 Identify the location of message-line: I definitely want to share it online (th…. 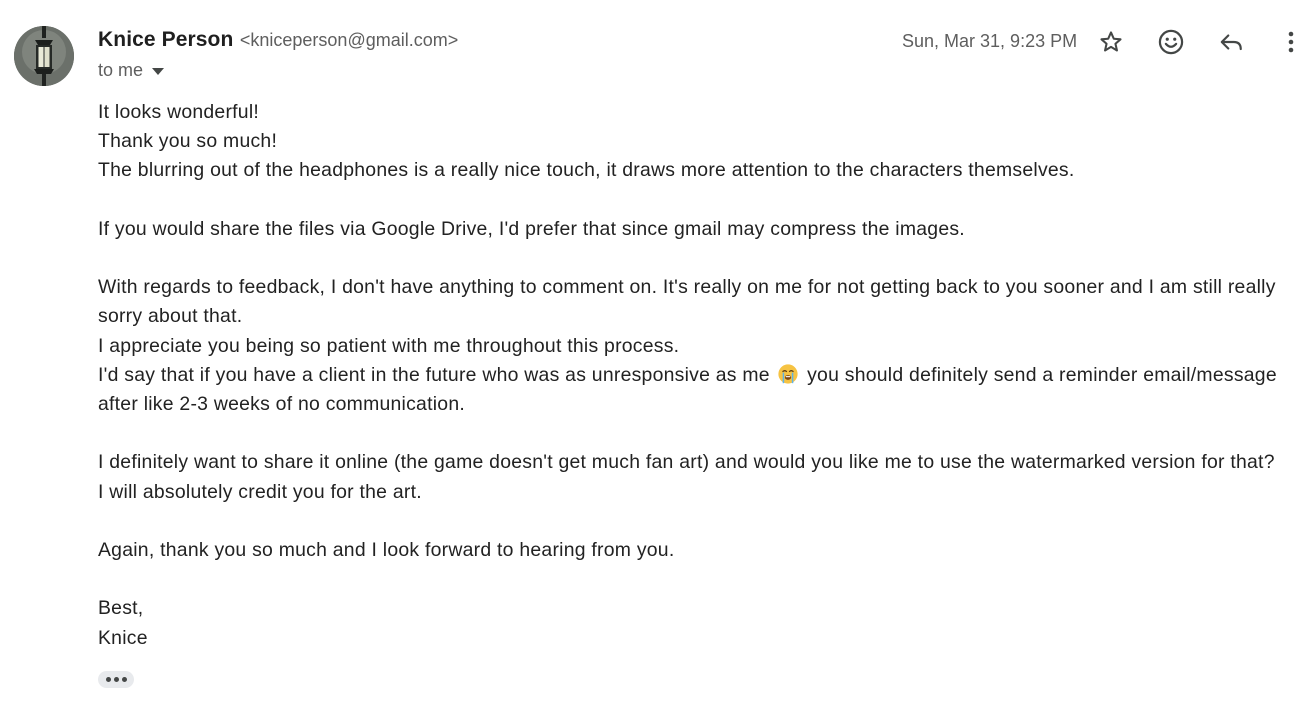
(686, 462).